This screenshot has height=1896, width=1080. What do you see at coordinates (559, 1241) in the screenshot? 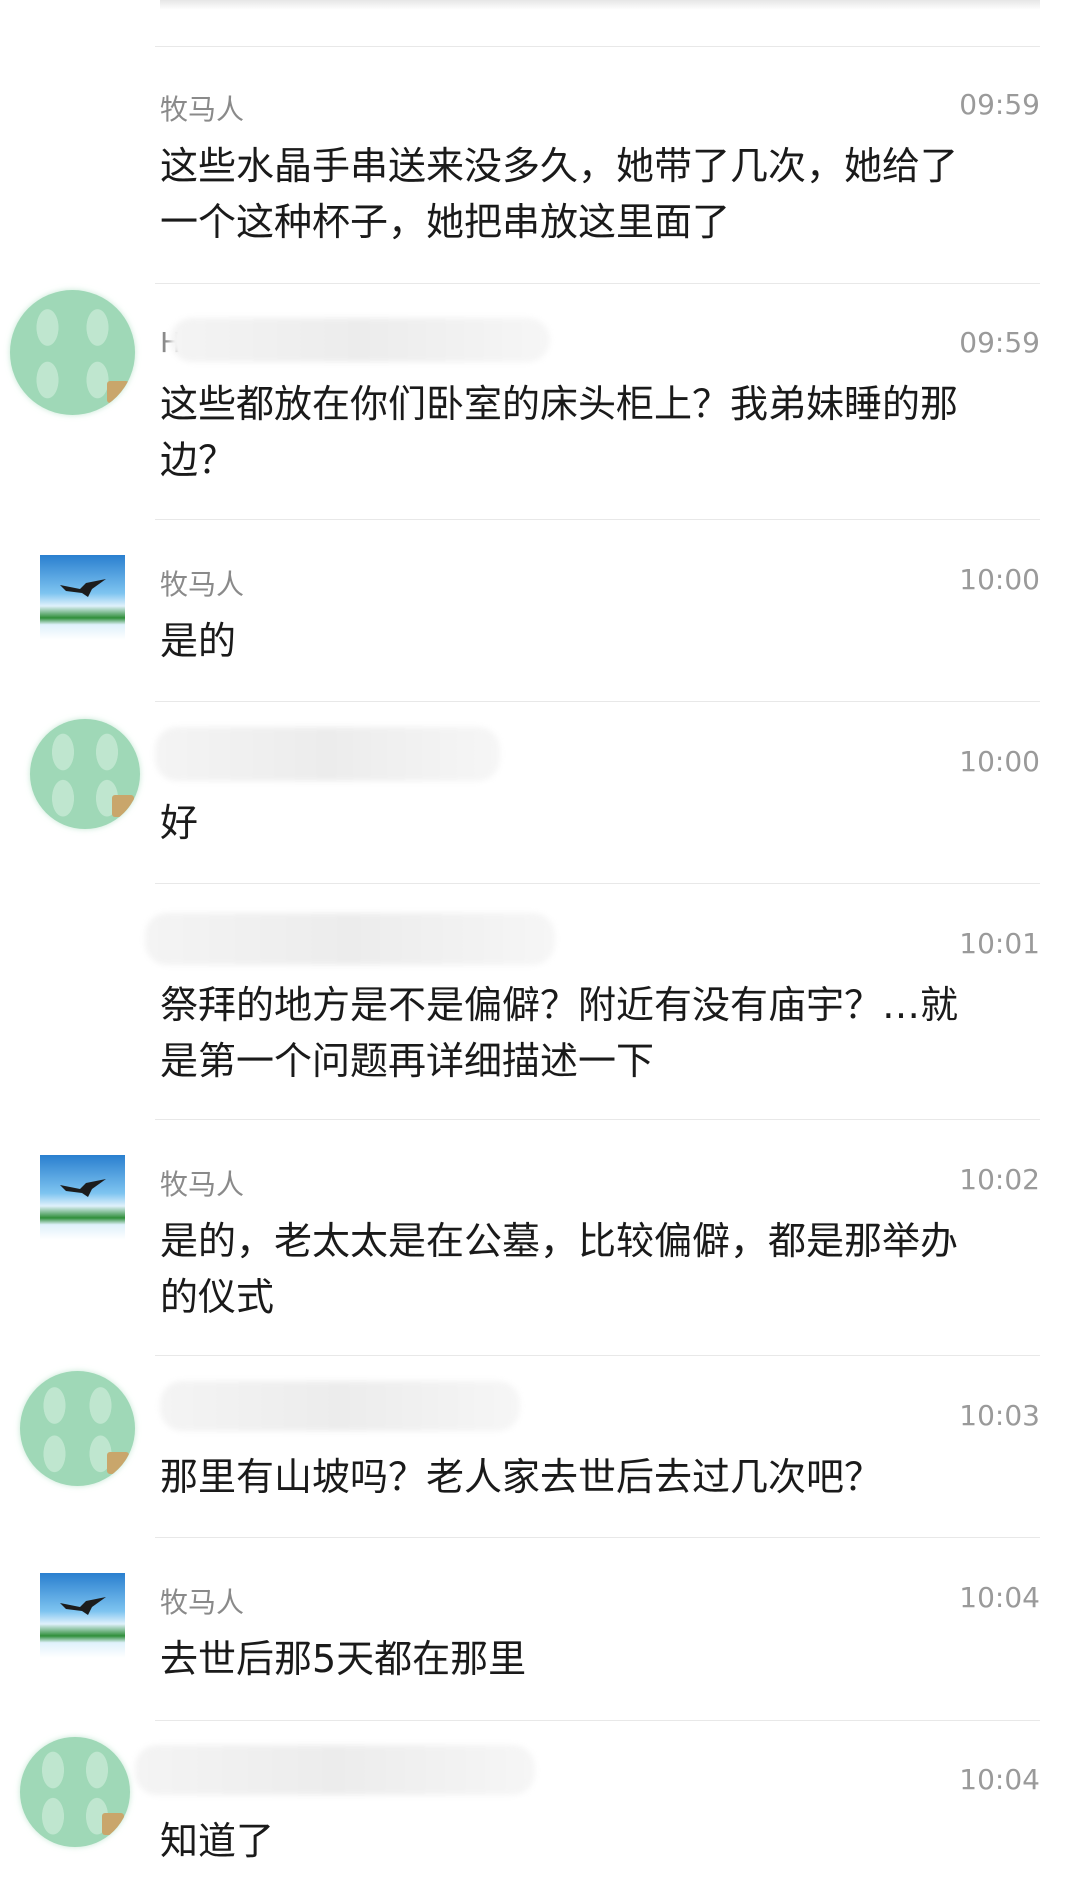
I see `message-line: 是的，老太太是在公墓，比较偏僻，都是那举办` at bounding box center [559, 1241].